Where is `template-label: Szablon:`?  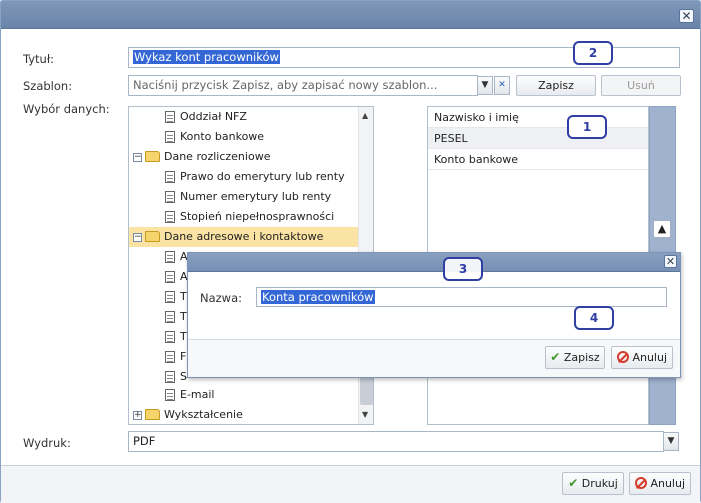 template-label: Szablon: is located at coordinates (48, 86).